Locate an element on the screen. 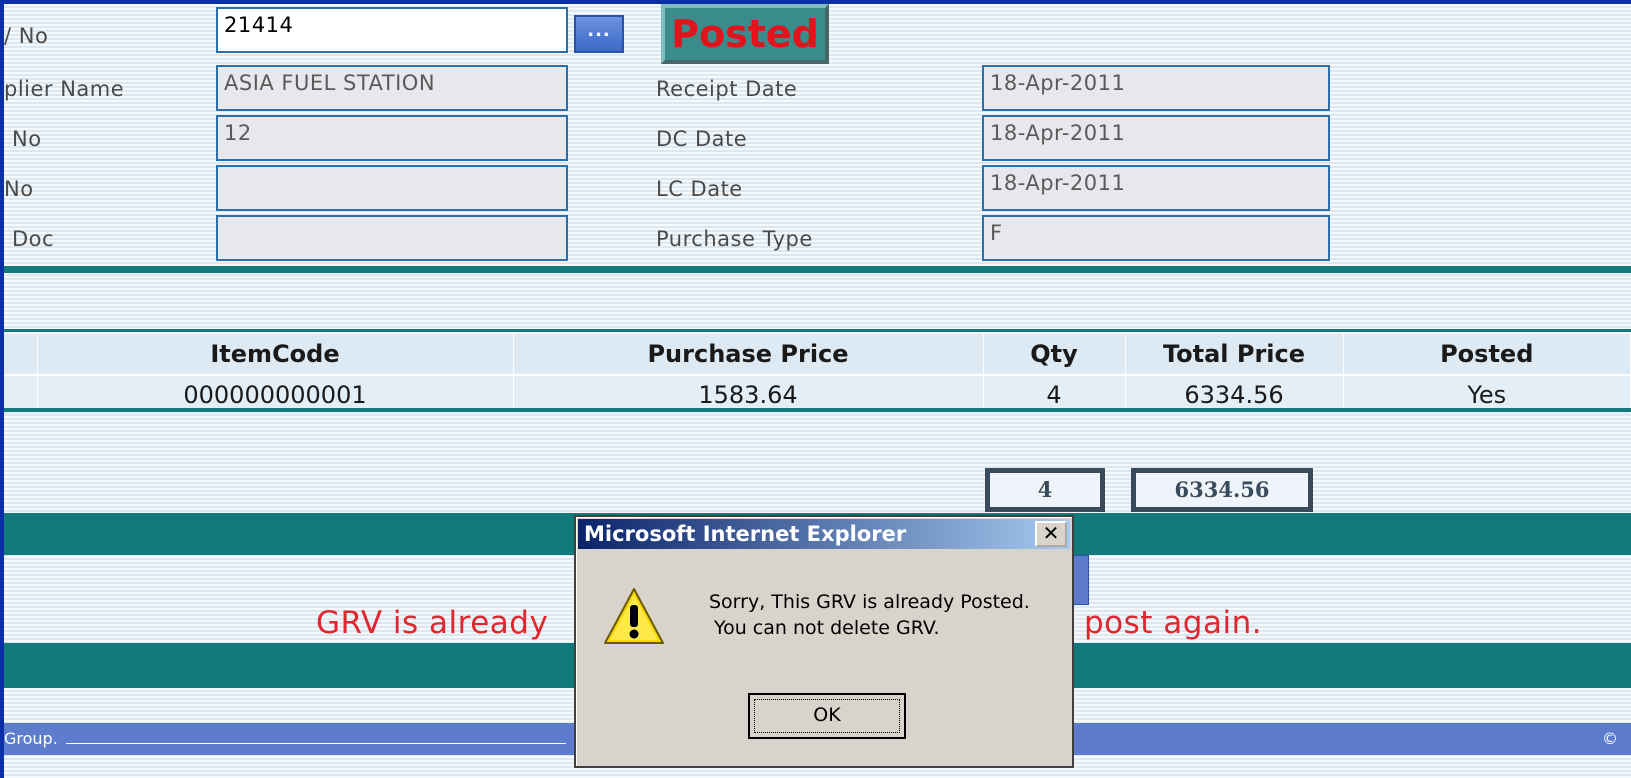  receipt-date-label: Receipt Date is located at coordinates (727, 89).